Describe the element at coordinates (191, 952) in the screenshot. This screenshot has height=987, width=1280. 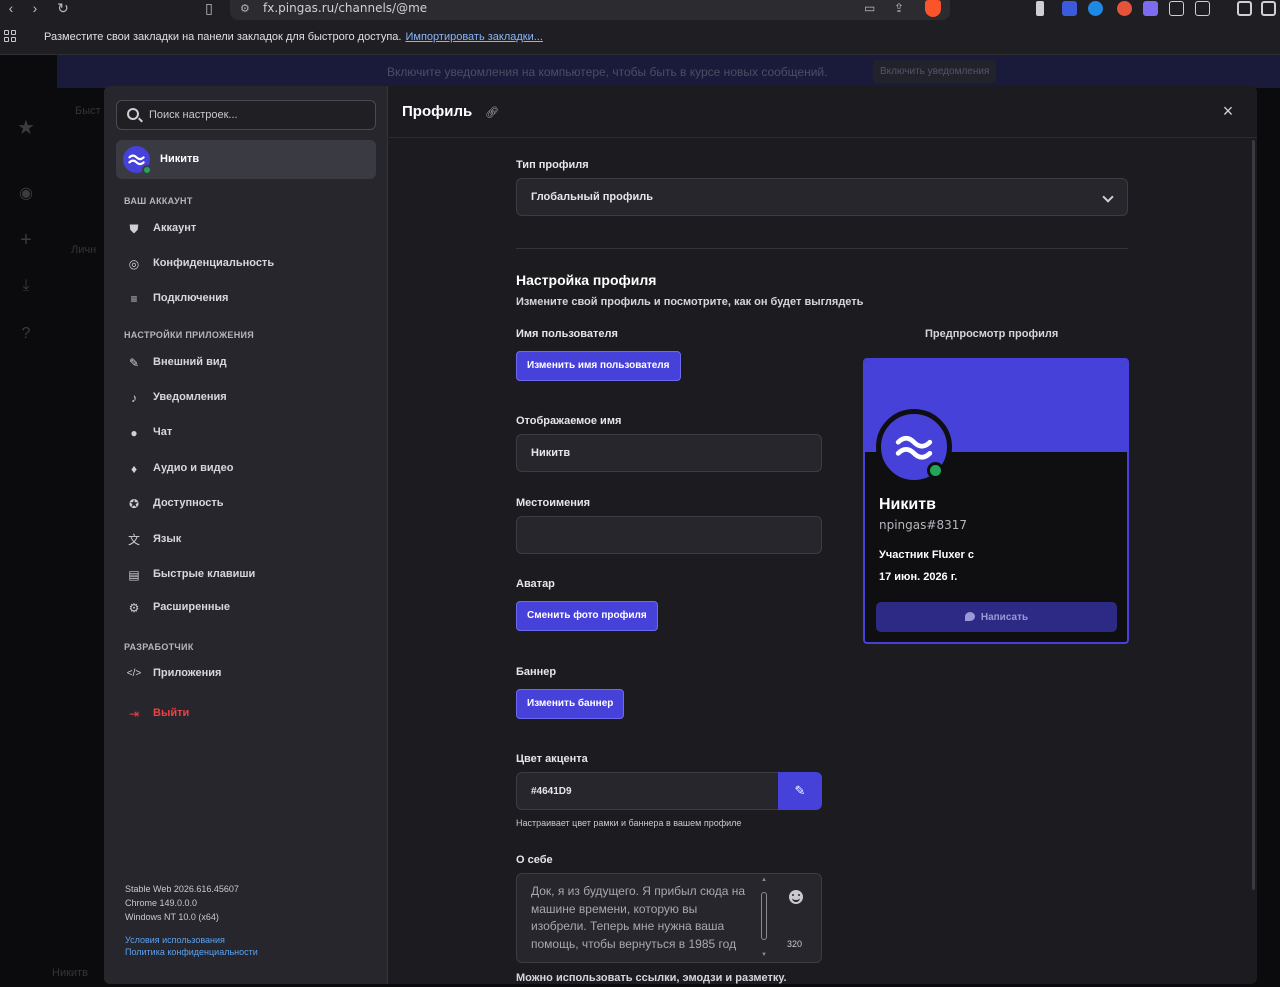
I see `privacy-policy-link: Политика конфиденциальности` at that location.